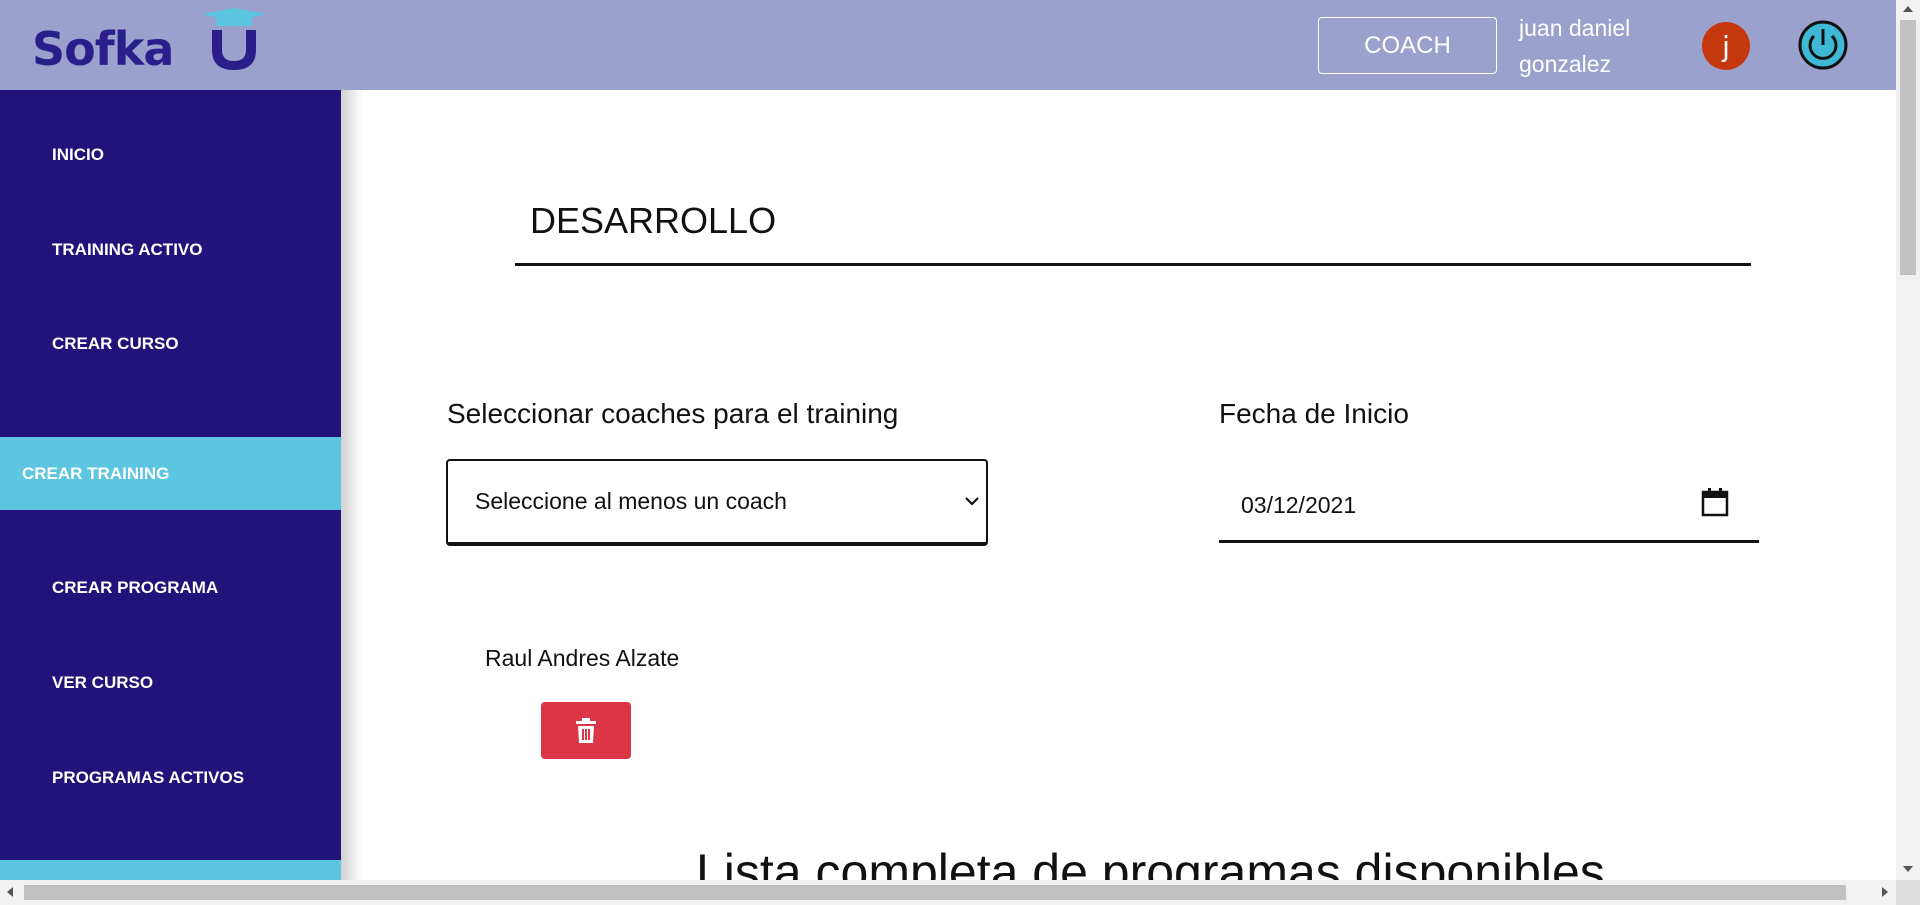  What do you see at coordinates (948, 45) in the screenshot?
I see `top-header: Sofka COACH juan daniel gonzalez j` at bounding box center [948, 45].